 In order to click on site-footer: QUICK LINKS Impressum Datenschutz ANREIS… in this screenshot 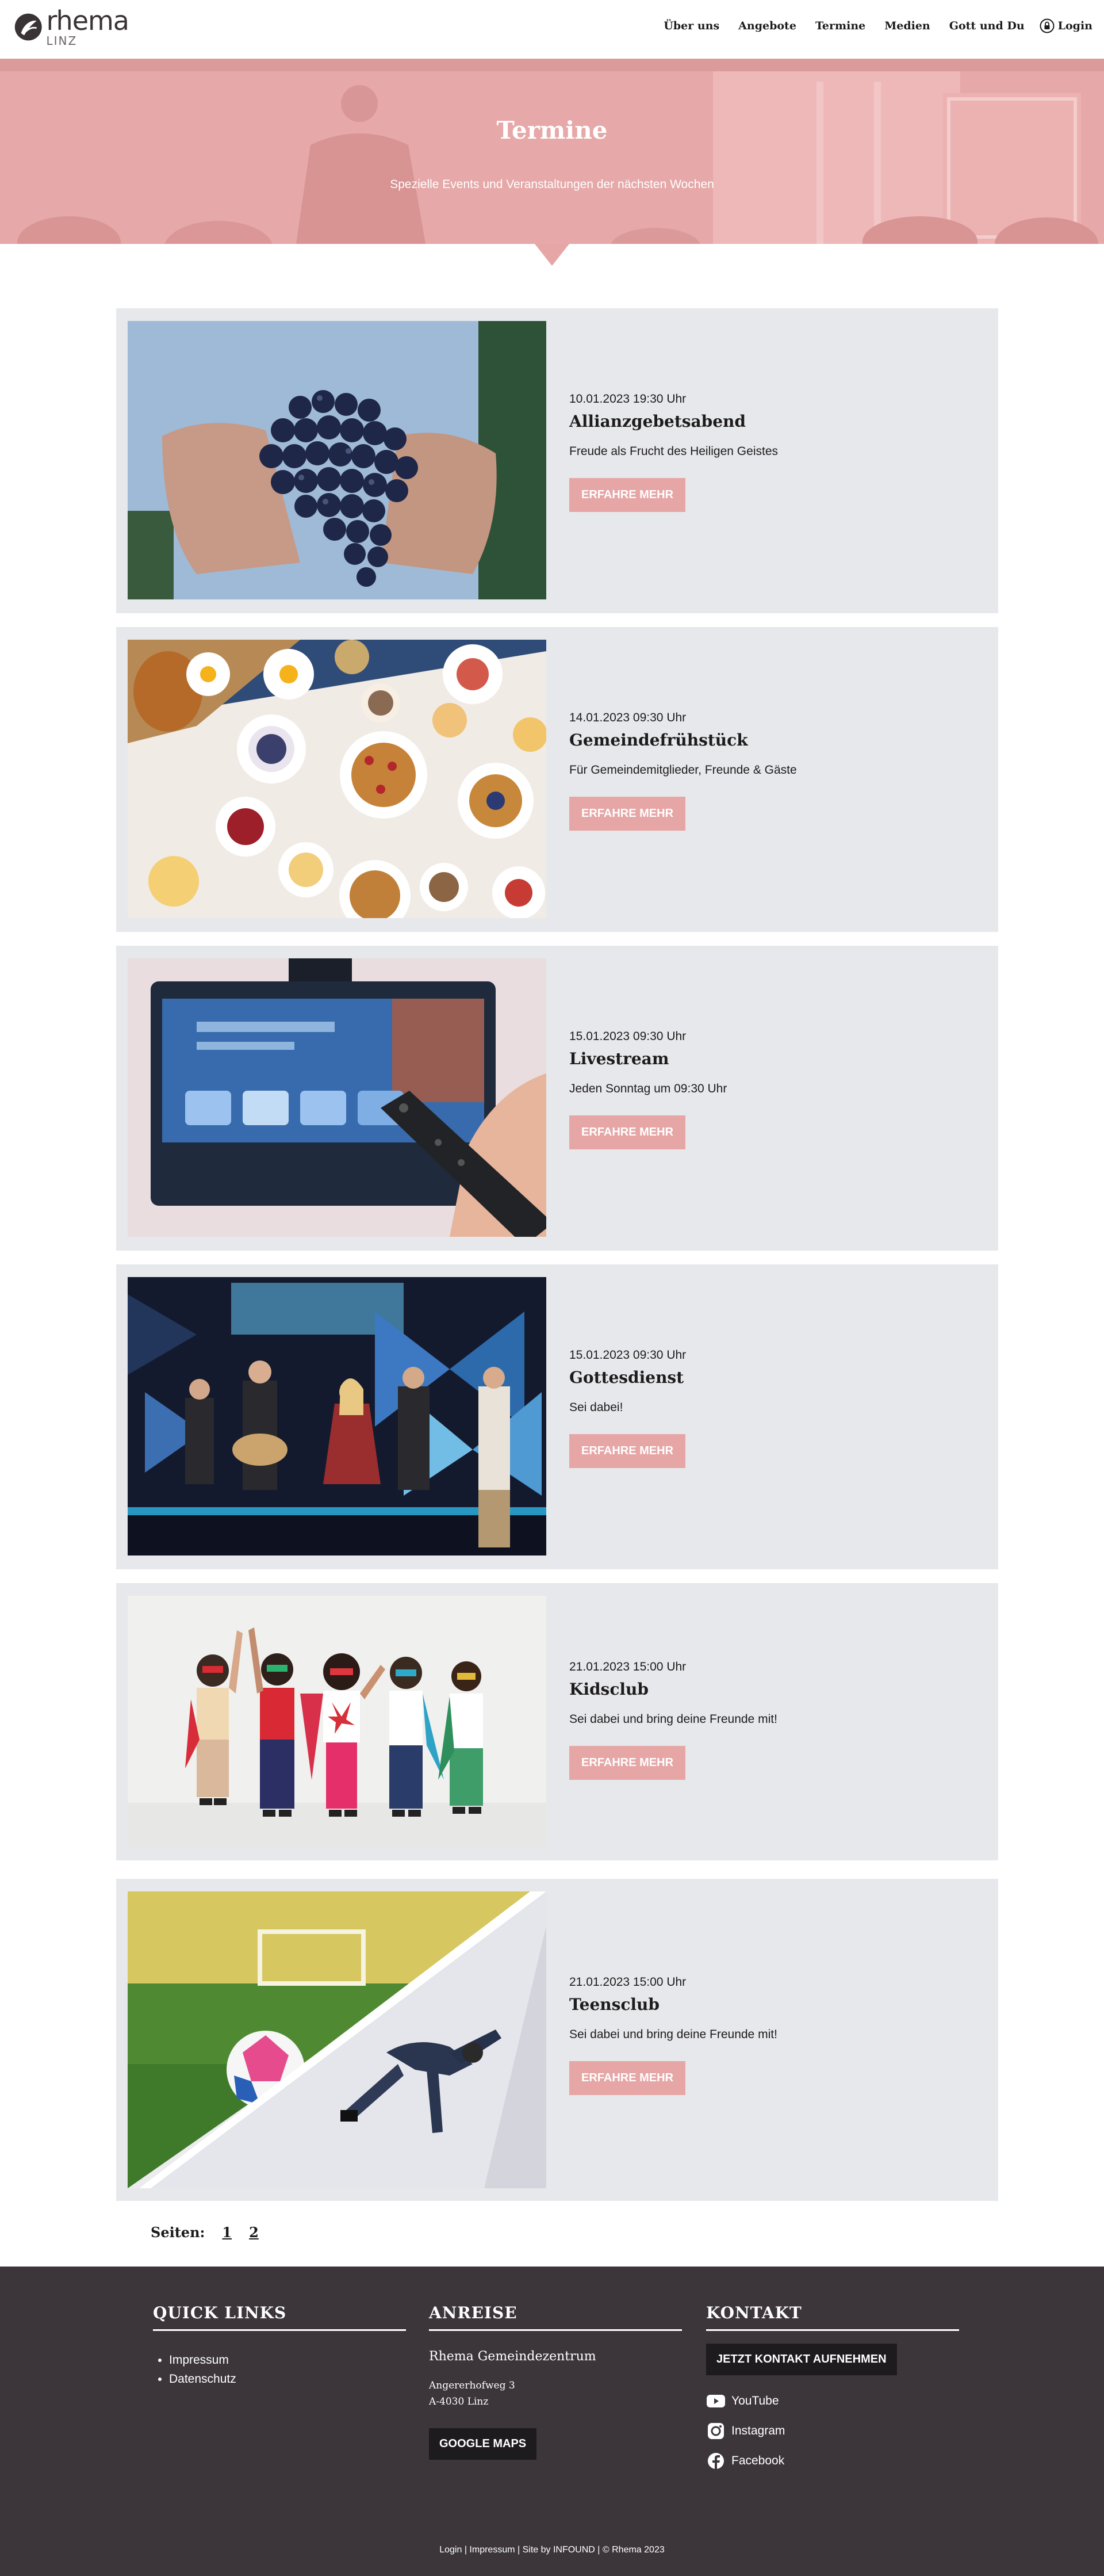, I will do `click(552, 2421)`.